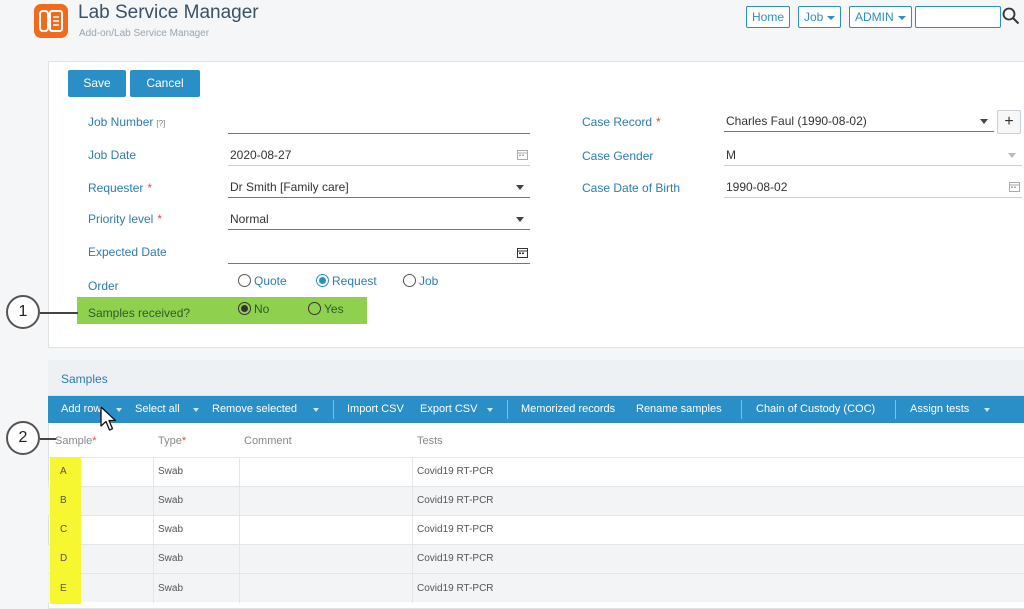  Describe the element at coordinates (168, 12) in the screenshot. I see `app-title: Lab Service Manager` at that location.